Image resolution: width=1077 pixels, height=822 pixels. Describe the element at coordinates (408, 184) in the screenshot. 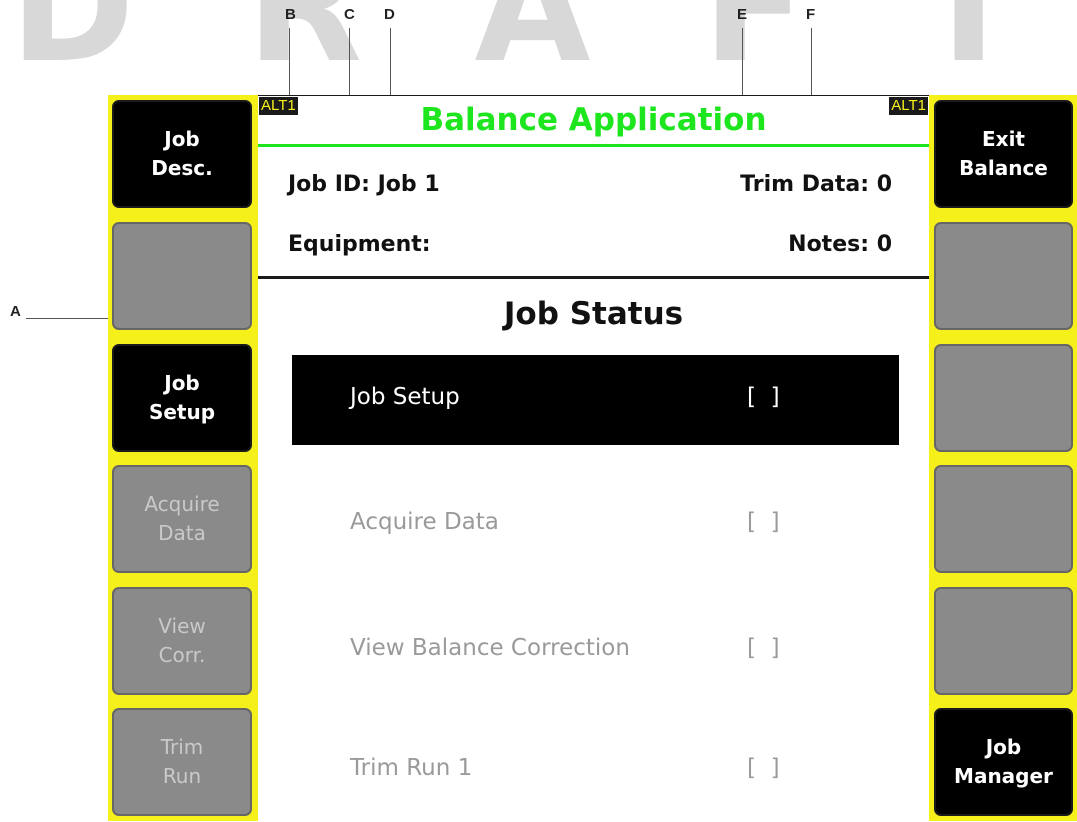

I see `job-id-value: Job 1` at that location.